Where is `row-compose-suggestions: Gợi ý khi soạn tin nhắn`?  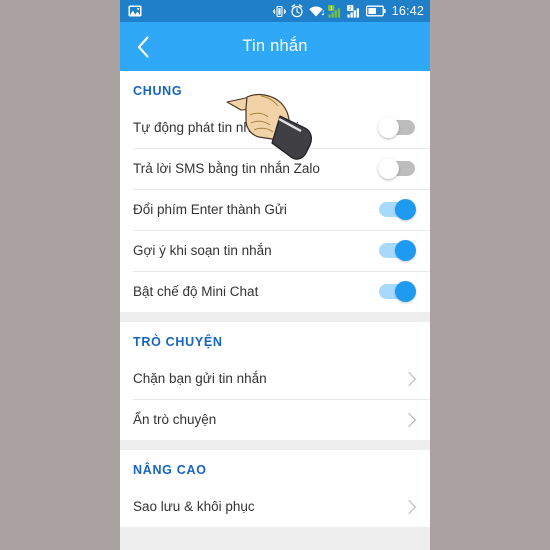
row-compose-suggestions: Gợi ý khi soạn tin nhắn is located at coordinates (275, 250).